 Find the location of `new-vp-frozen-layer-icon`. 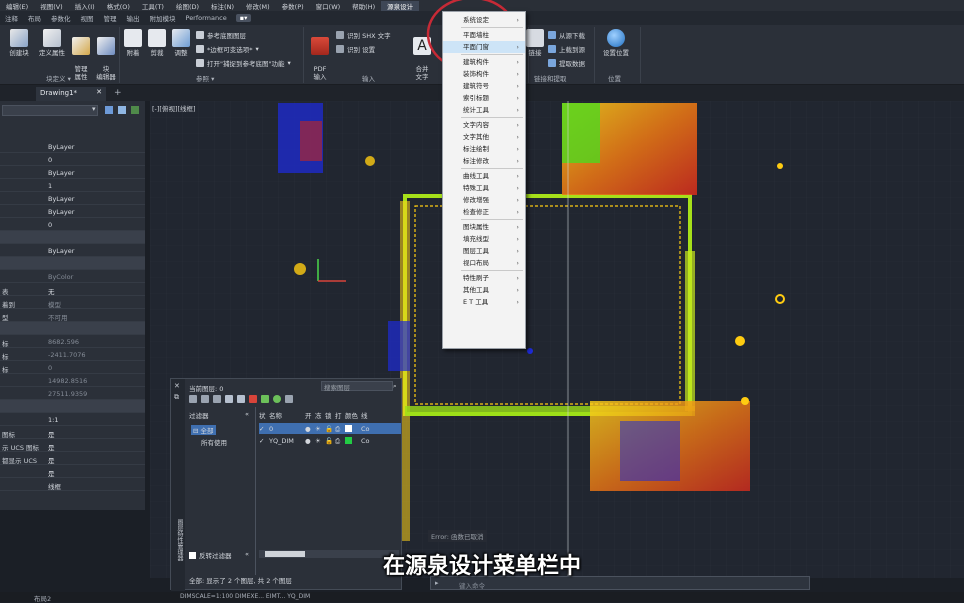

new-vp-frozen-layer-icon is located at coordinates (241, 399).